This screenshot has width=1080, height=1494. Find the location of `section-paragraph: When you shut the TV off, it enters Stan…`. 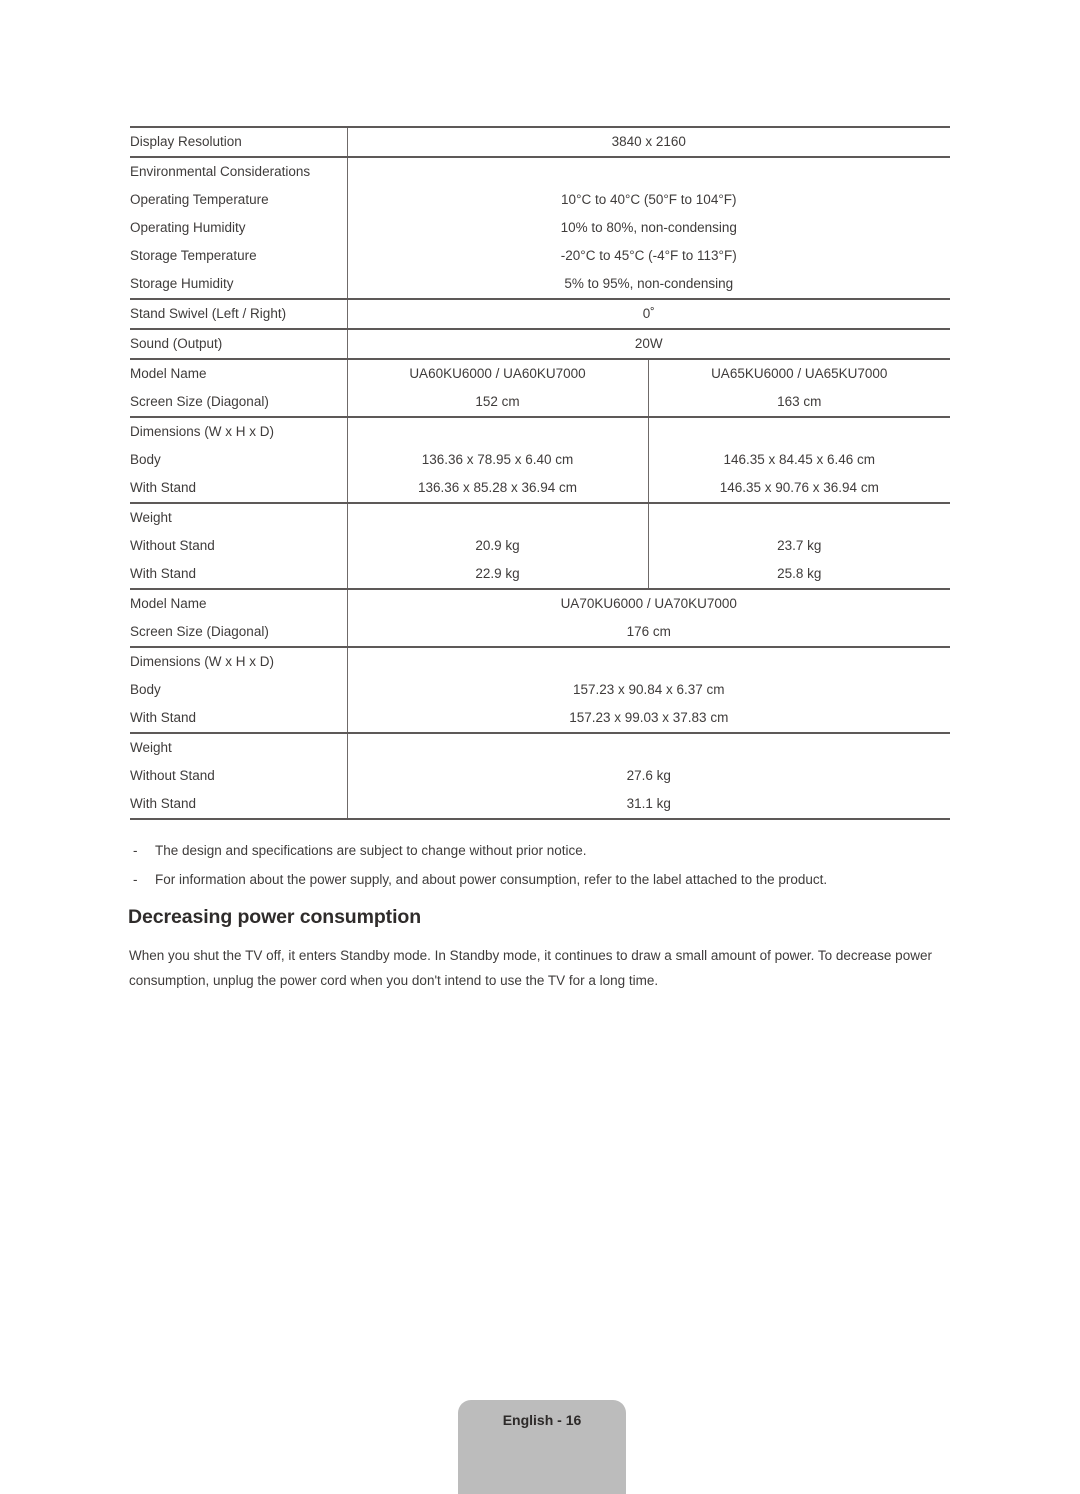

section-paragraph: When you shut the TV off, it enters Stan… is located at coordinates (530, 968).